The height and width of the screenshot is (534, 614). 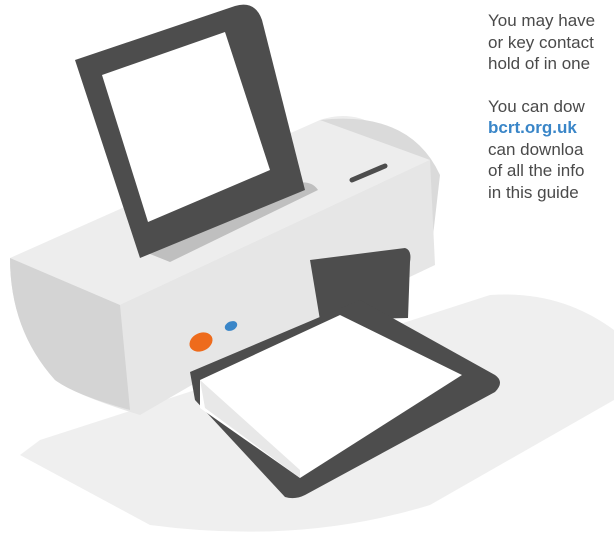 I want to click on text-line: You can dow, so click(x=536, y=106).